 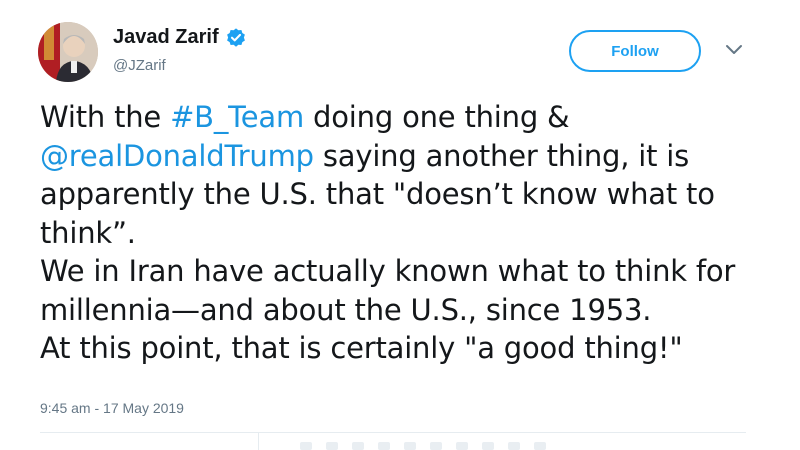 I want to click on tweet-text-segment: doing one thing &, so click(x=437, y=117).